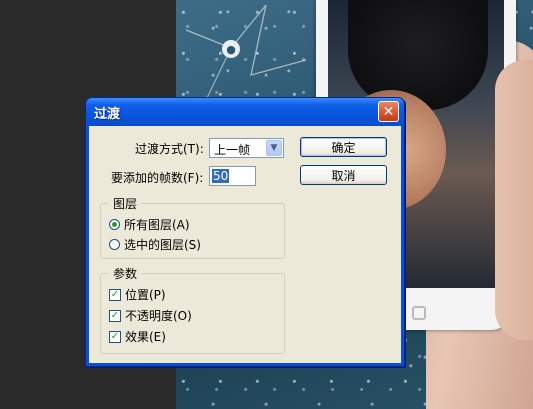 Image resolution: width=533 pixels, height=409 pixels. What do you see at coordinates (245, 112) in the screenshot?
I see `dialog-titlebar: 过渡 ✕` at bounding box center [245, 112].